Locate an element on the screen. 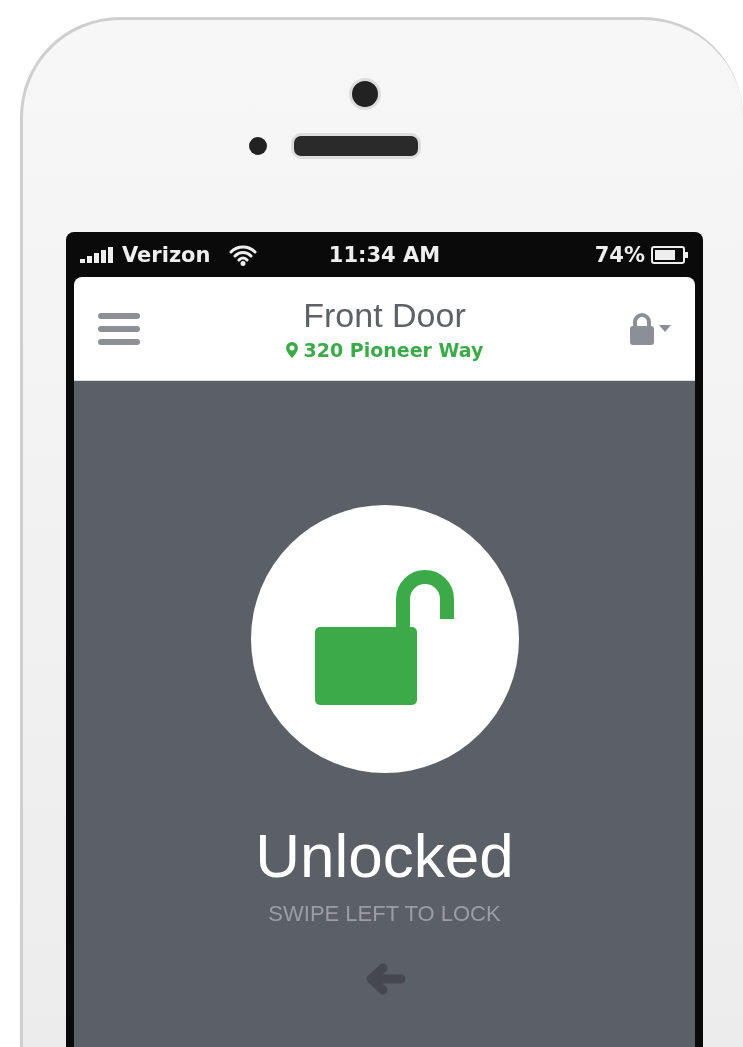 The width and height of the screenshot is (743, 1047). address-text: 320 Pioneer Way is located at coordinates (393, 350).